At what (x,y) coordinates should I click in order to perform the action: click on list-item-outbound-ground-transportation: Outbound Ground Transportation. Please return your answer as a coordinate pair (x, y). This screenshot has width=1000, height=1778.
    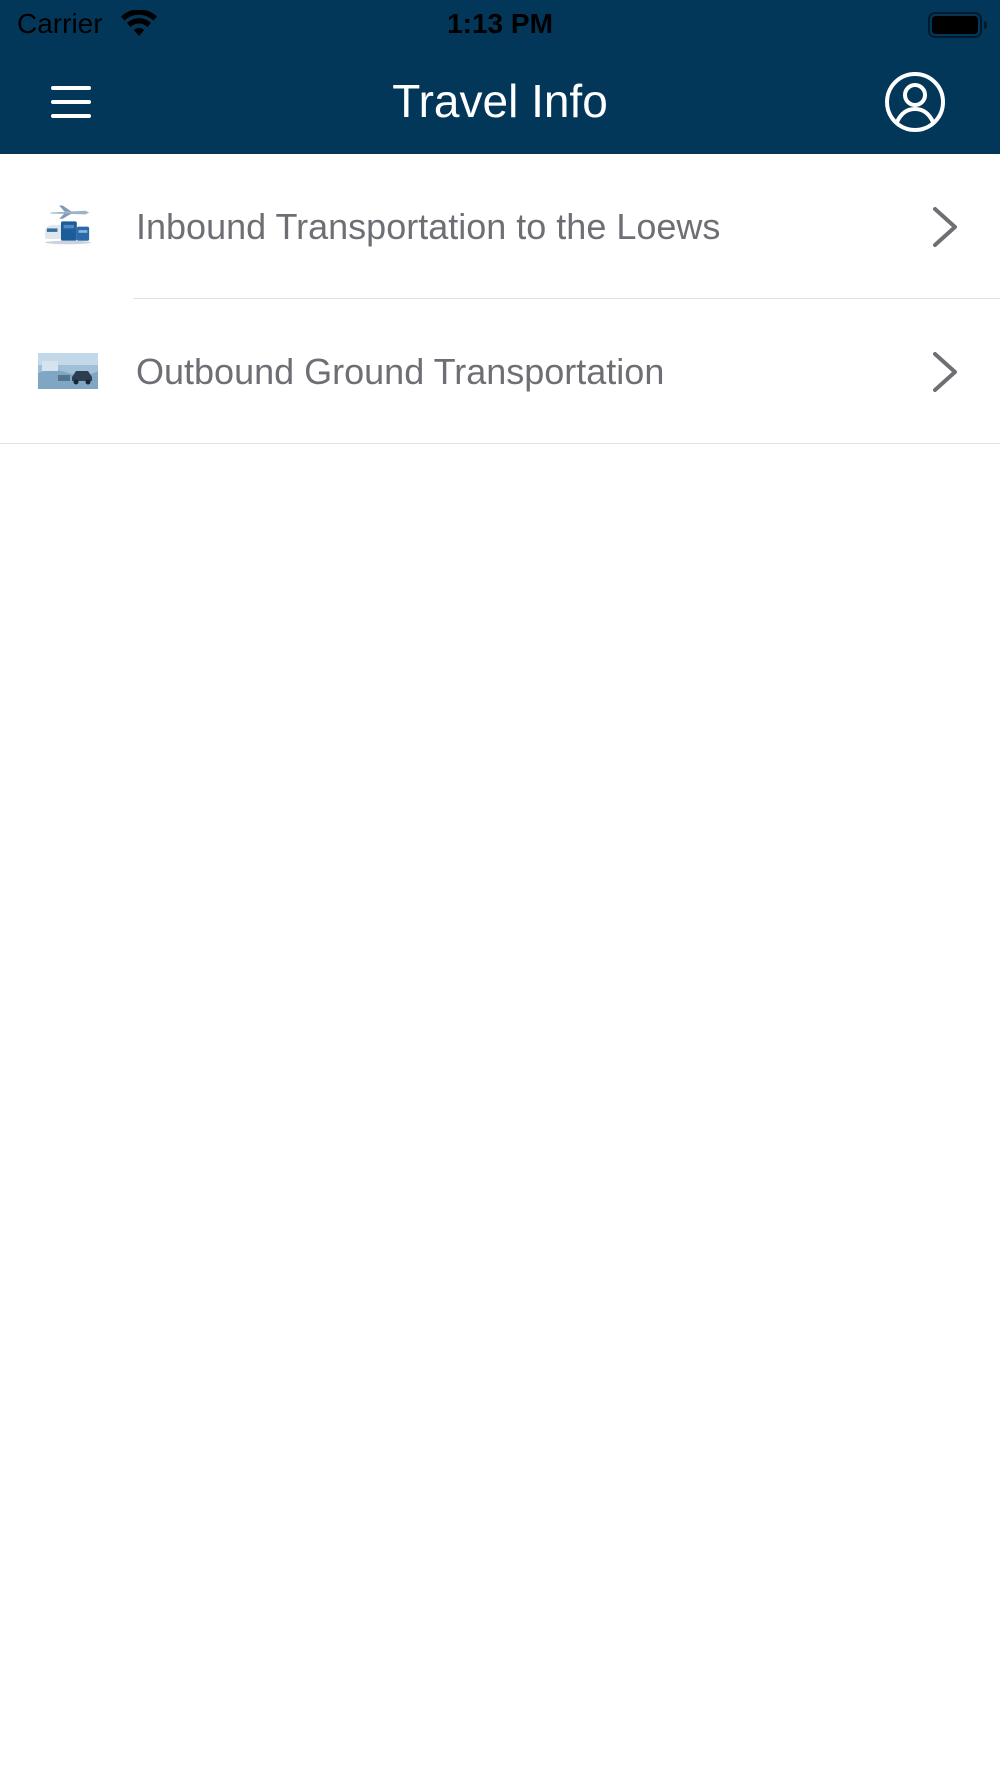
    Looking at the image, I should click on (500, 371).